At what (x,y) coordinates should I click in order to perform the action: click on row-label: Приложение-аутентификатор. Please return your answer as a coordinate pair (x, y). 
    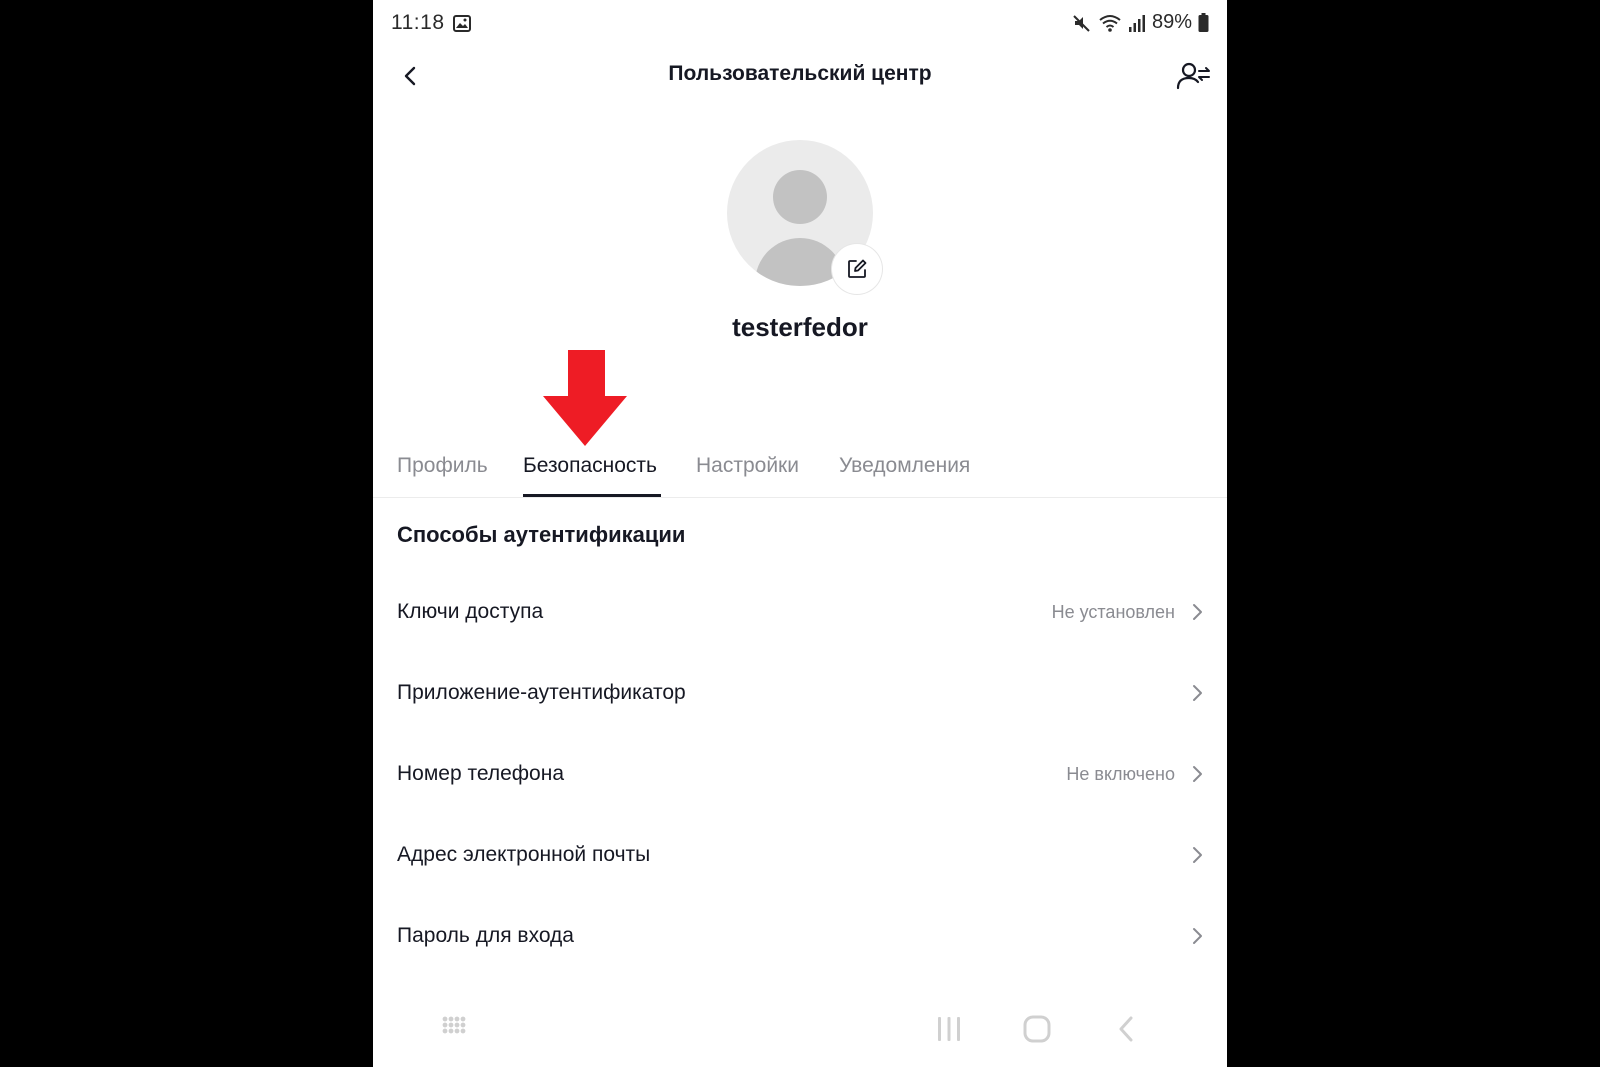
    Looking at the image, I should click on (541, 692).